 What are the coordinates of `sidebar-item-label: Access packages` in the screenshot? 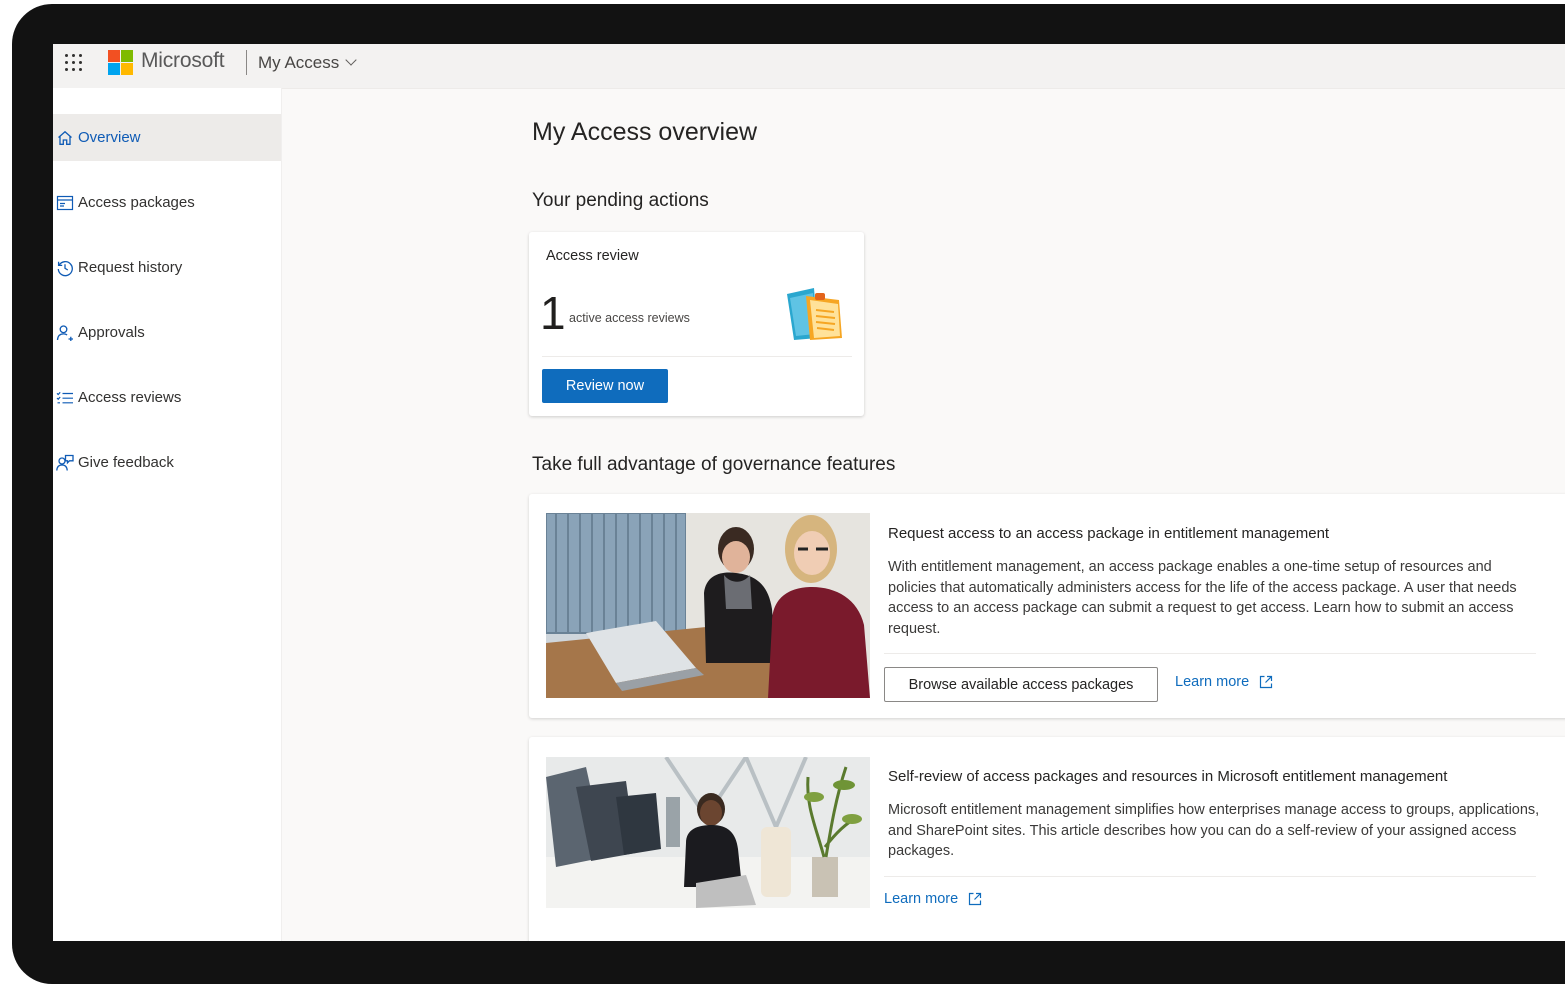 It's located at (136, 202).